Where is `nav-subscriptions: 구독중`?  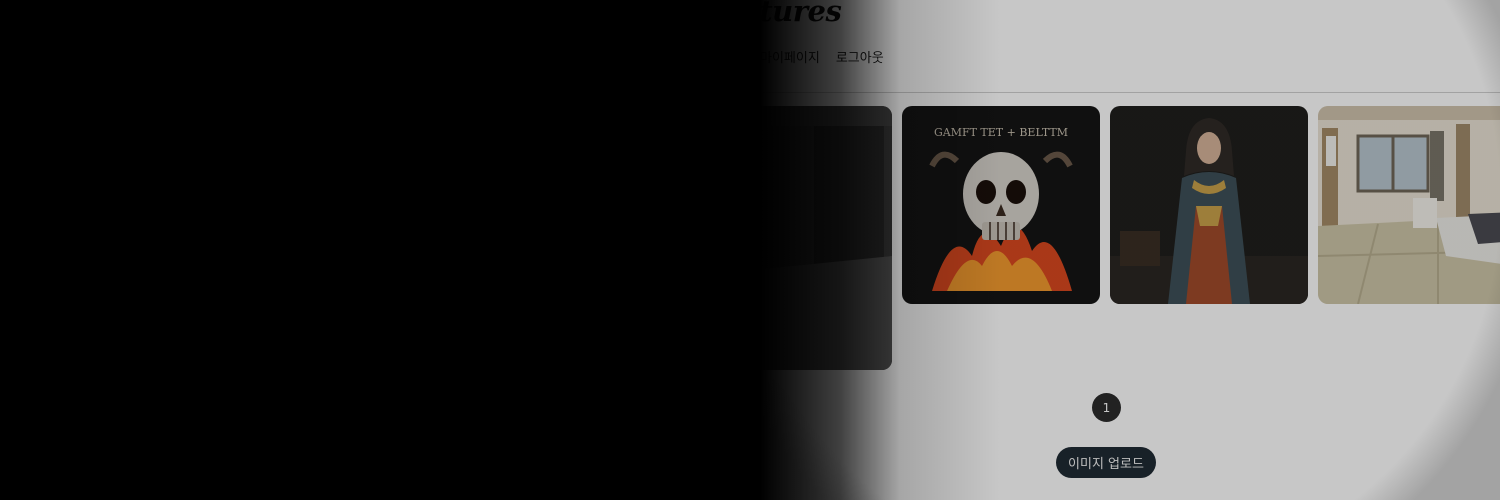 nav-subscriptions: 구독중 is located at coordinates (726, 56).